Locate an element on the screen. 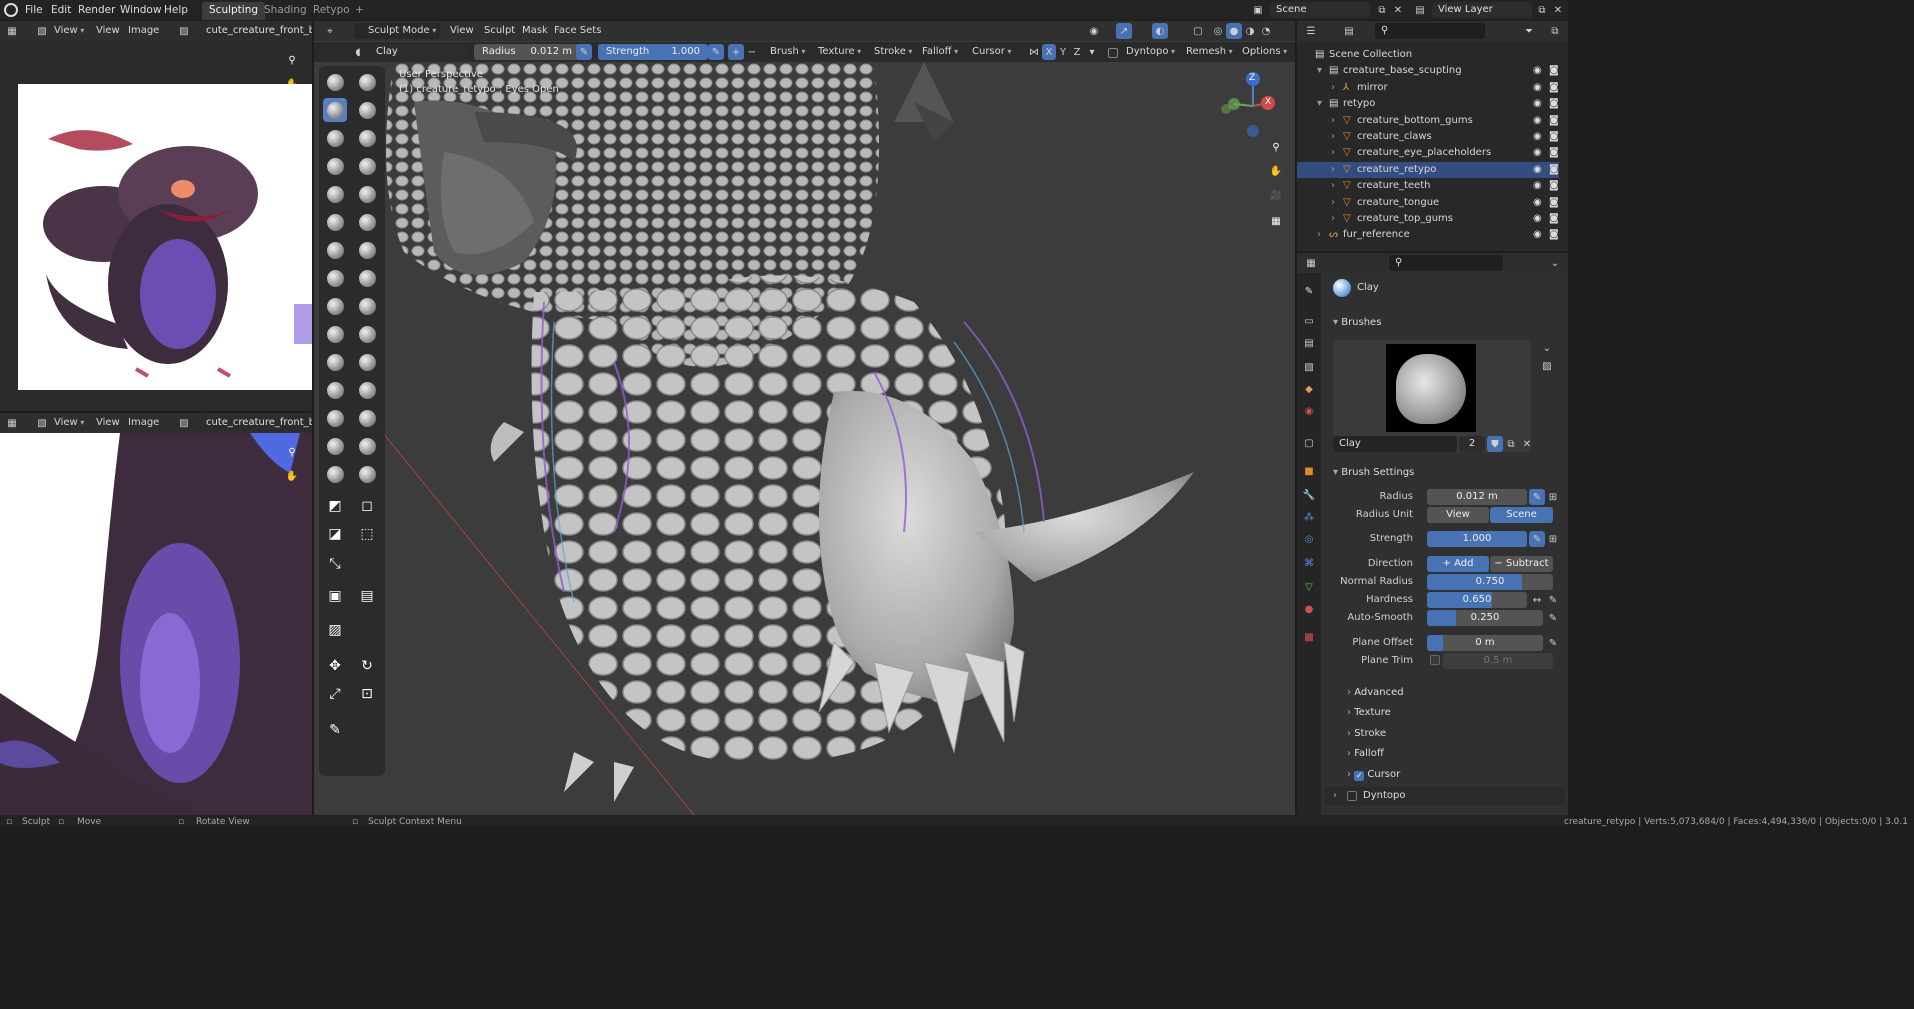  mirror-y-toggle: Y is located at coordinates (1063, 52).